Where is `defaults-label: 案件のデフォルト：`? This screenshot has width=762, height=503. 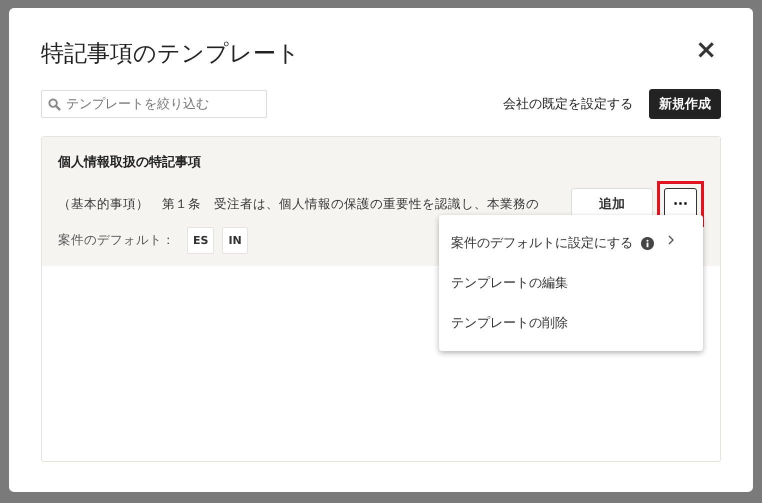
defaults-label: 案件のデフォルト： is located at coordinates (116, 240).